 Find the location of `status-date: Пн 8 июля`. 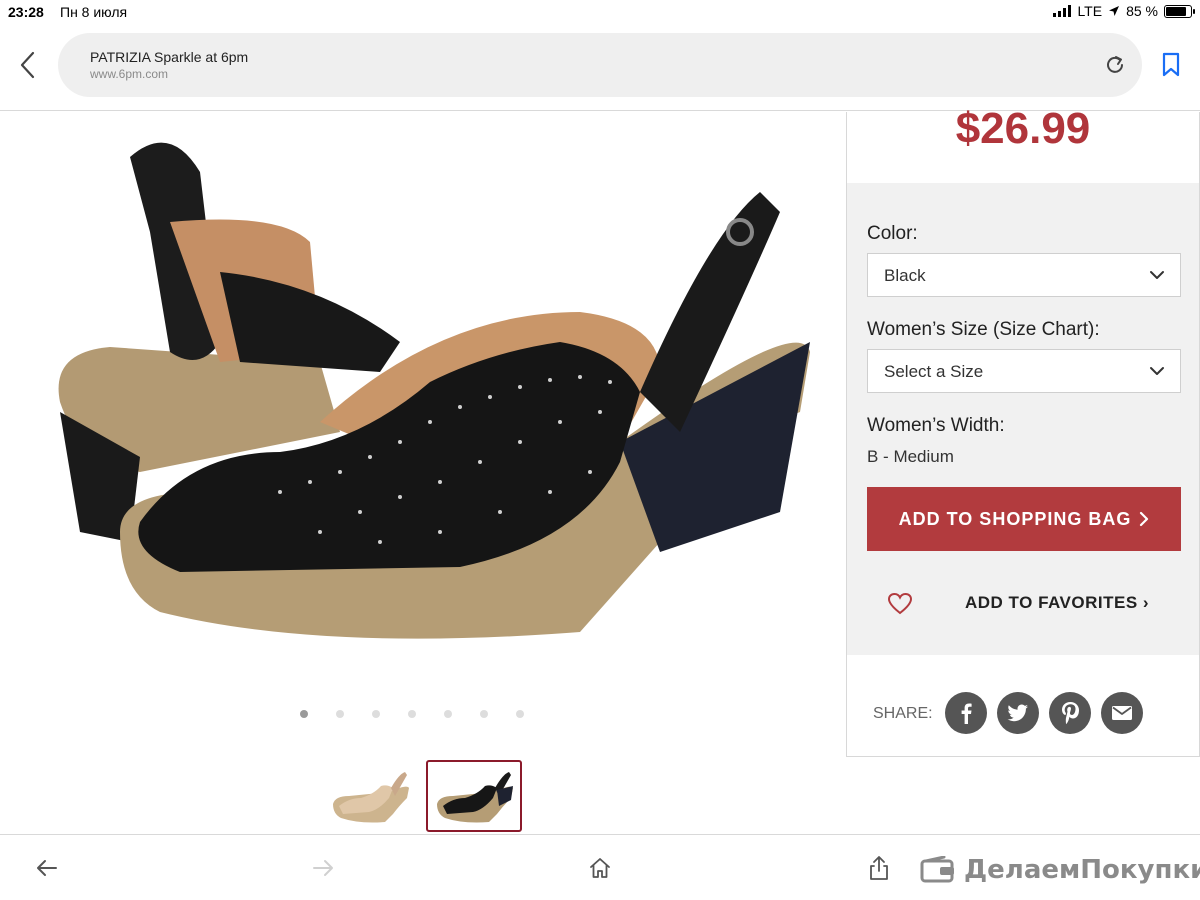

status-date: Пн 8 июля is located at coordinates (94, 12).